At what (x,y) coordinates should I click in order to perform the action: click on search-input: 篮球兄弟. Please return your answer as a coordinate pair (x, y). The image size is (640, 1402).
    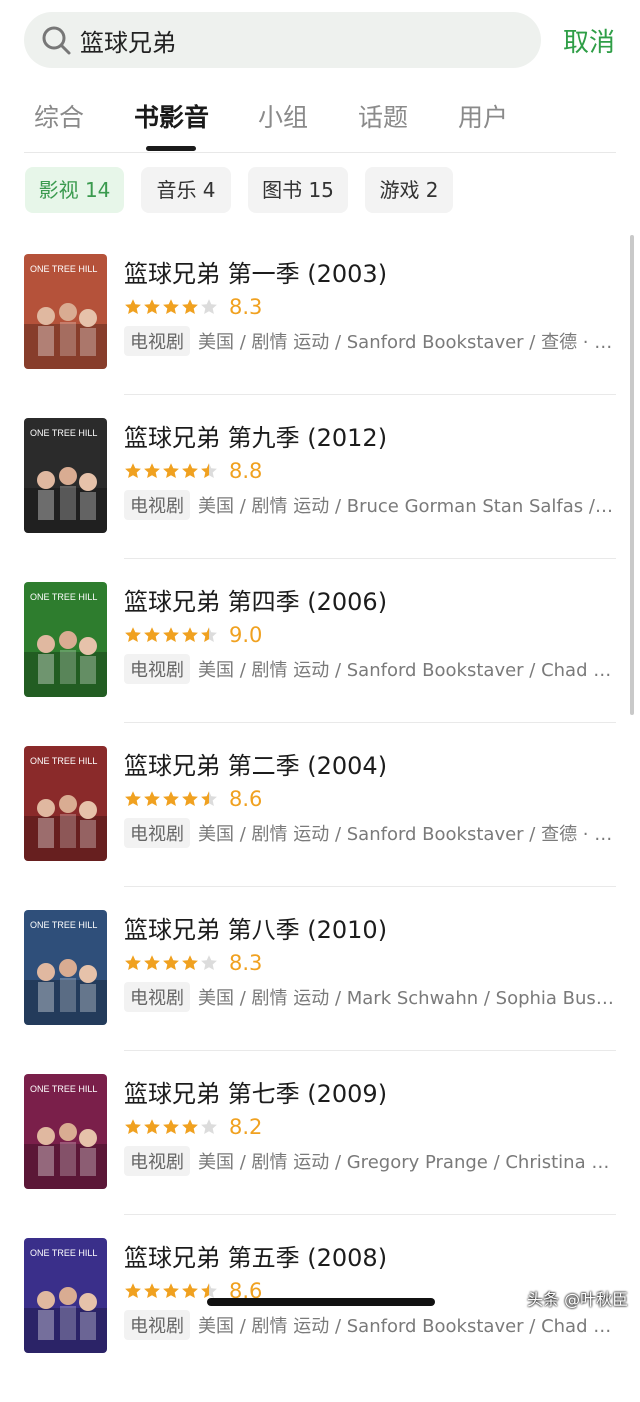
    Looking at the image, I should click on (128, 40).